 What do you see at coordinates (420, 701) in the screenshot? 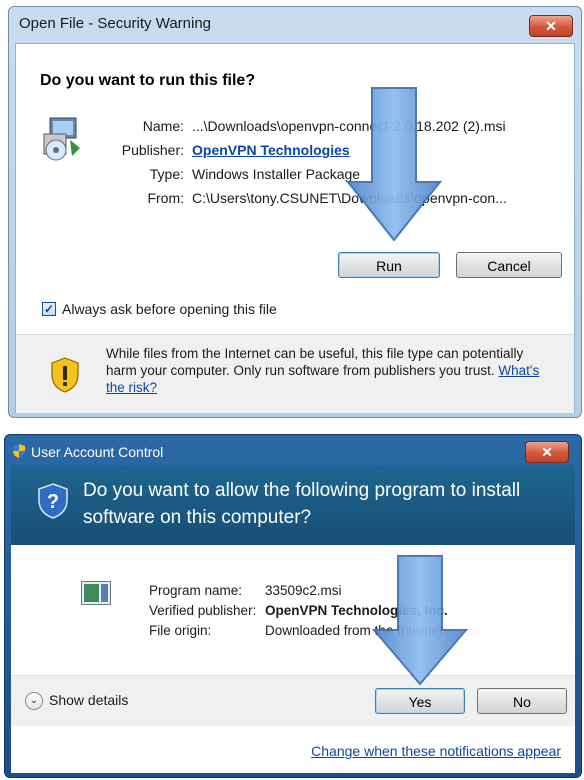
I see `yes-button: Yes` at bounding box center [420, 701].